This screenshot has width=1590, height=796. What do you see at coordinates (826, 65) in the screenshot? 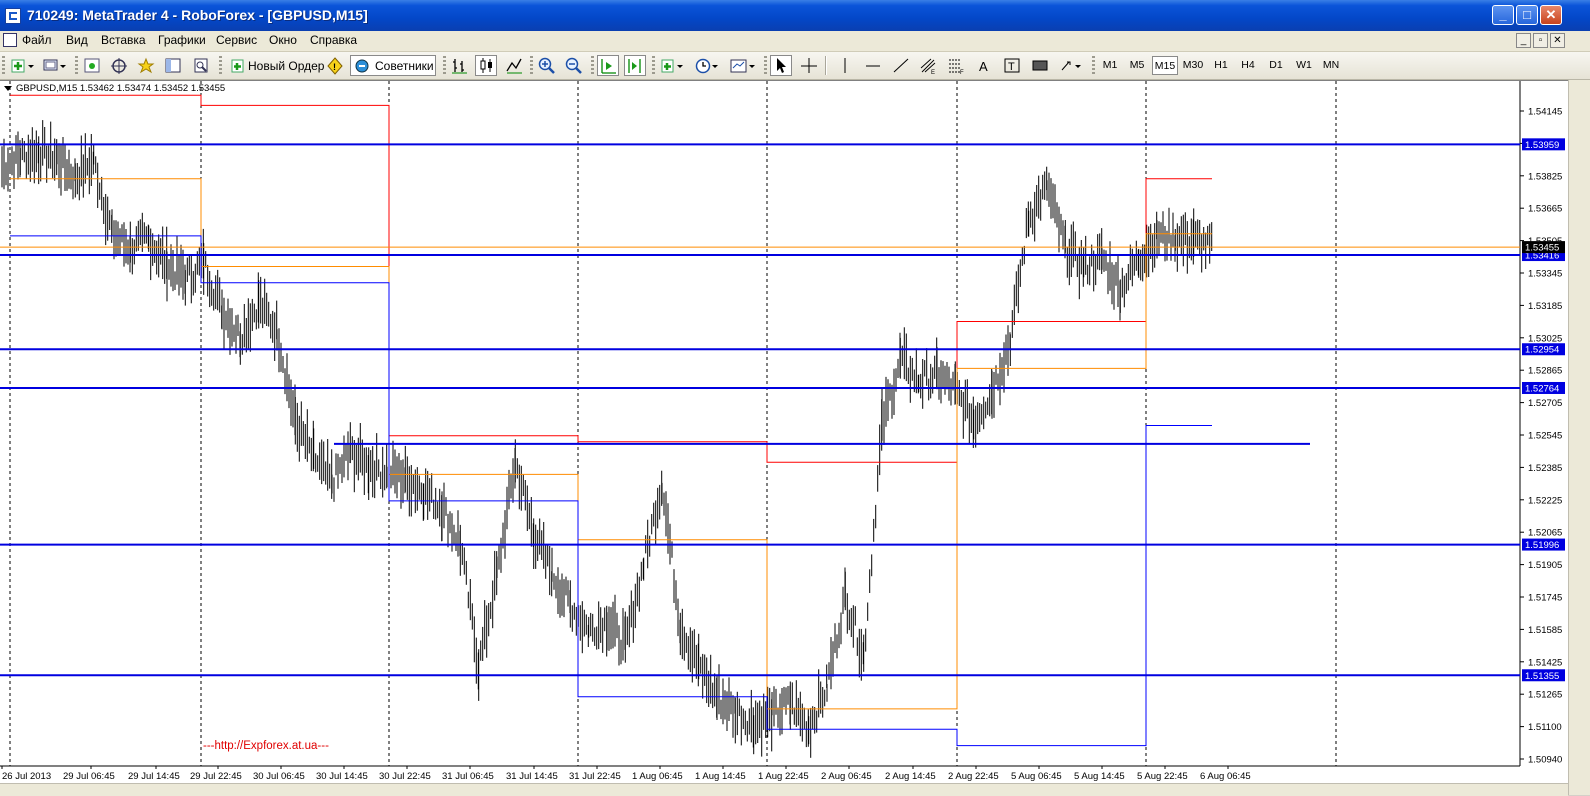
I see `toolbar-separator` at bounding box center [826, 65].